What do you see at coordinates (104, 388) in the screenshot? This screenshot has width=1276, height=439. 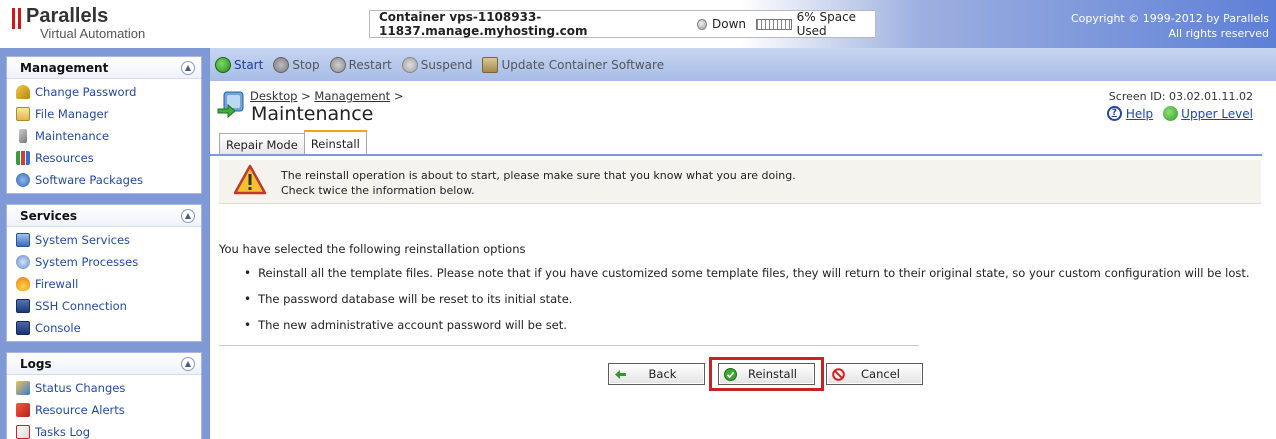 I see `sidebar-item-status-changes: Status Changes` at bounding box center [104, 388].